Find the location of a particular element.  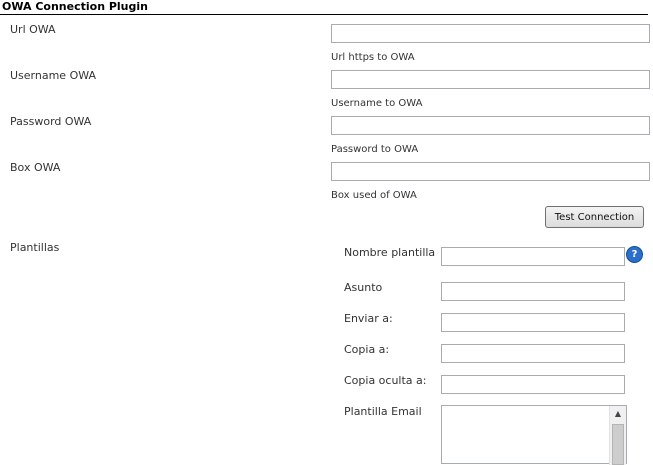

textarea-scrollbar: ▲ is located at coordinates (617, 435).